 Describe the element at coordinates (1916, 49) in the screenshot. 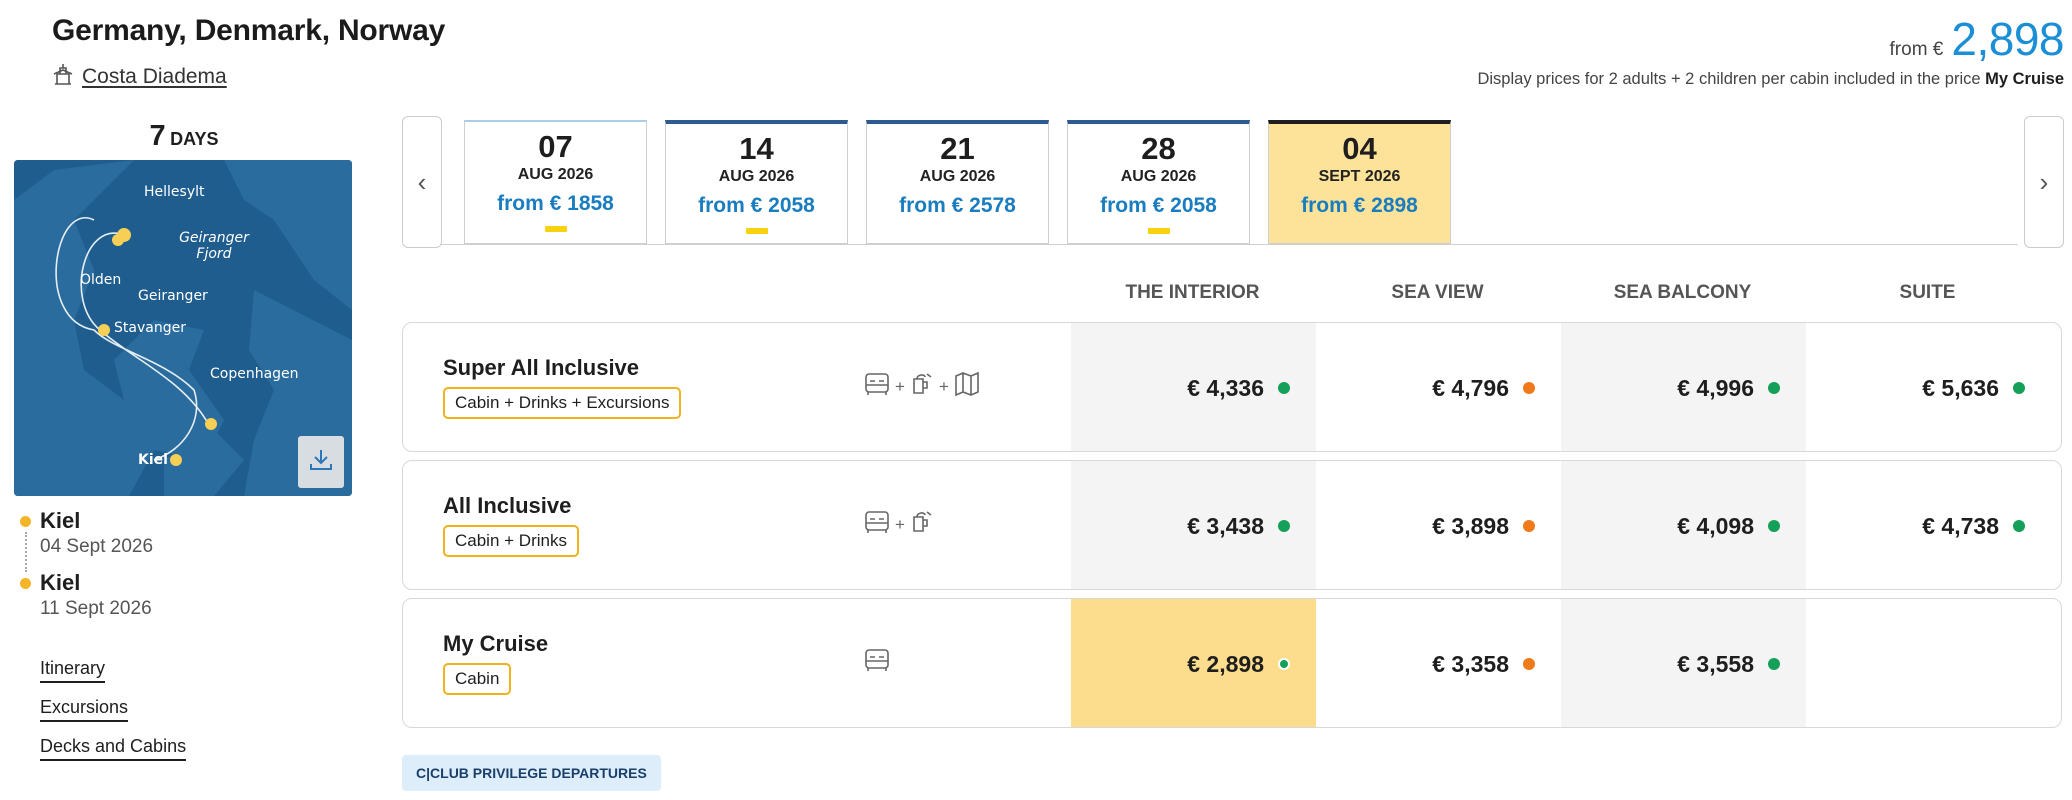

I see `price-from-label: from €` at that location.